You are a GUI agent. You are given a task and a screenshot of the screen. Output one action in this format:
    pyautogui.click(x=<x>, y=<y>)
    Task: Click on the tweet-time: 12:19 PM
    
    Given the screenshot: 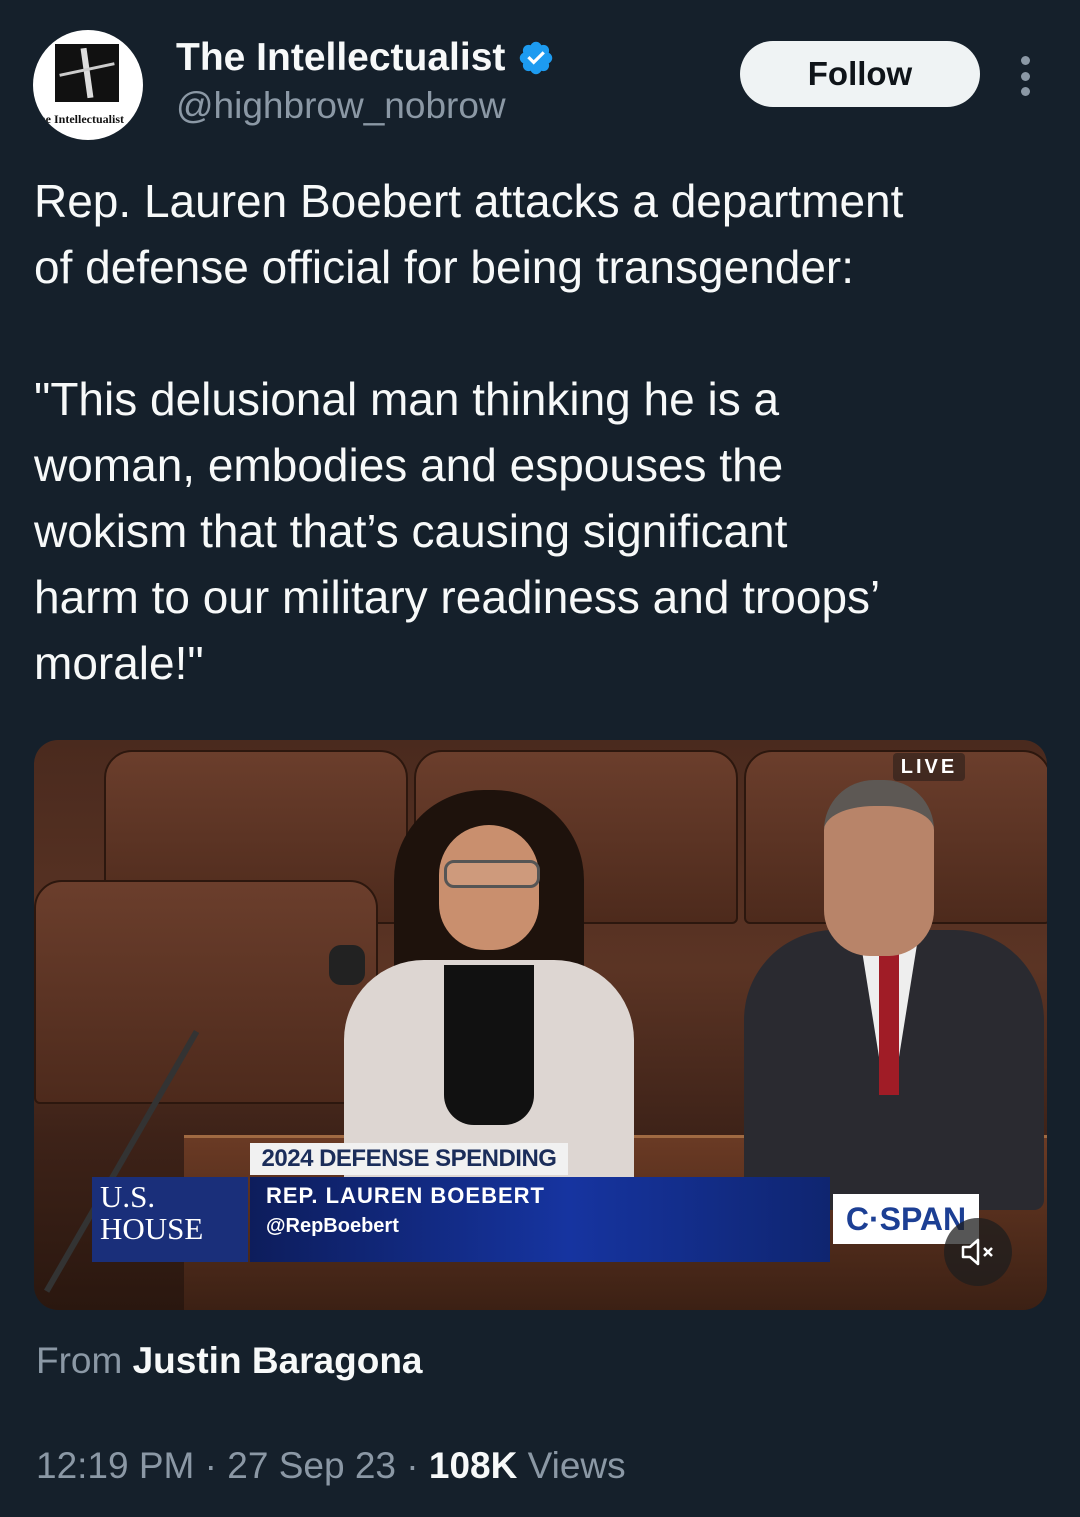 What is the action you would take?
    pyautogui.click(x=115, y=1465)
    